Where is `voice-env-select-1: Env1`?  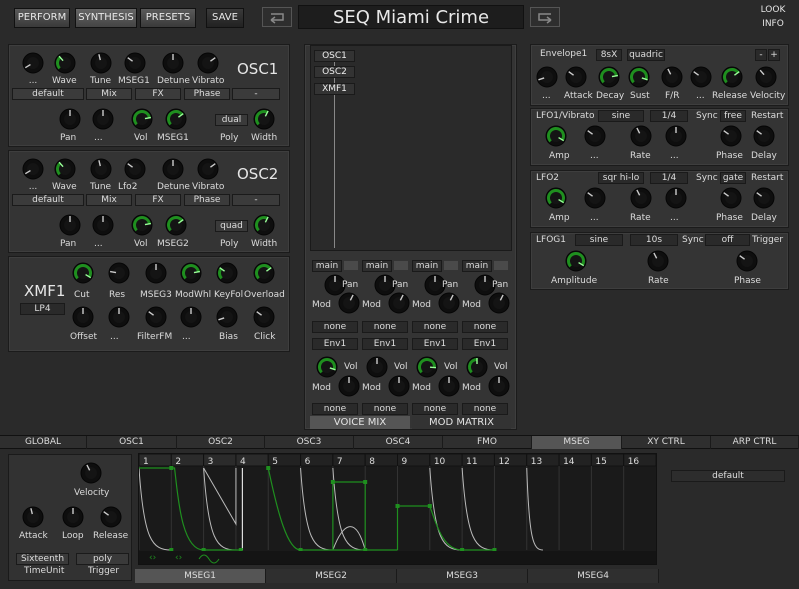
voice-env-select-1: Env1 is located at coordinates (385, 344).